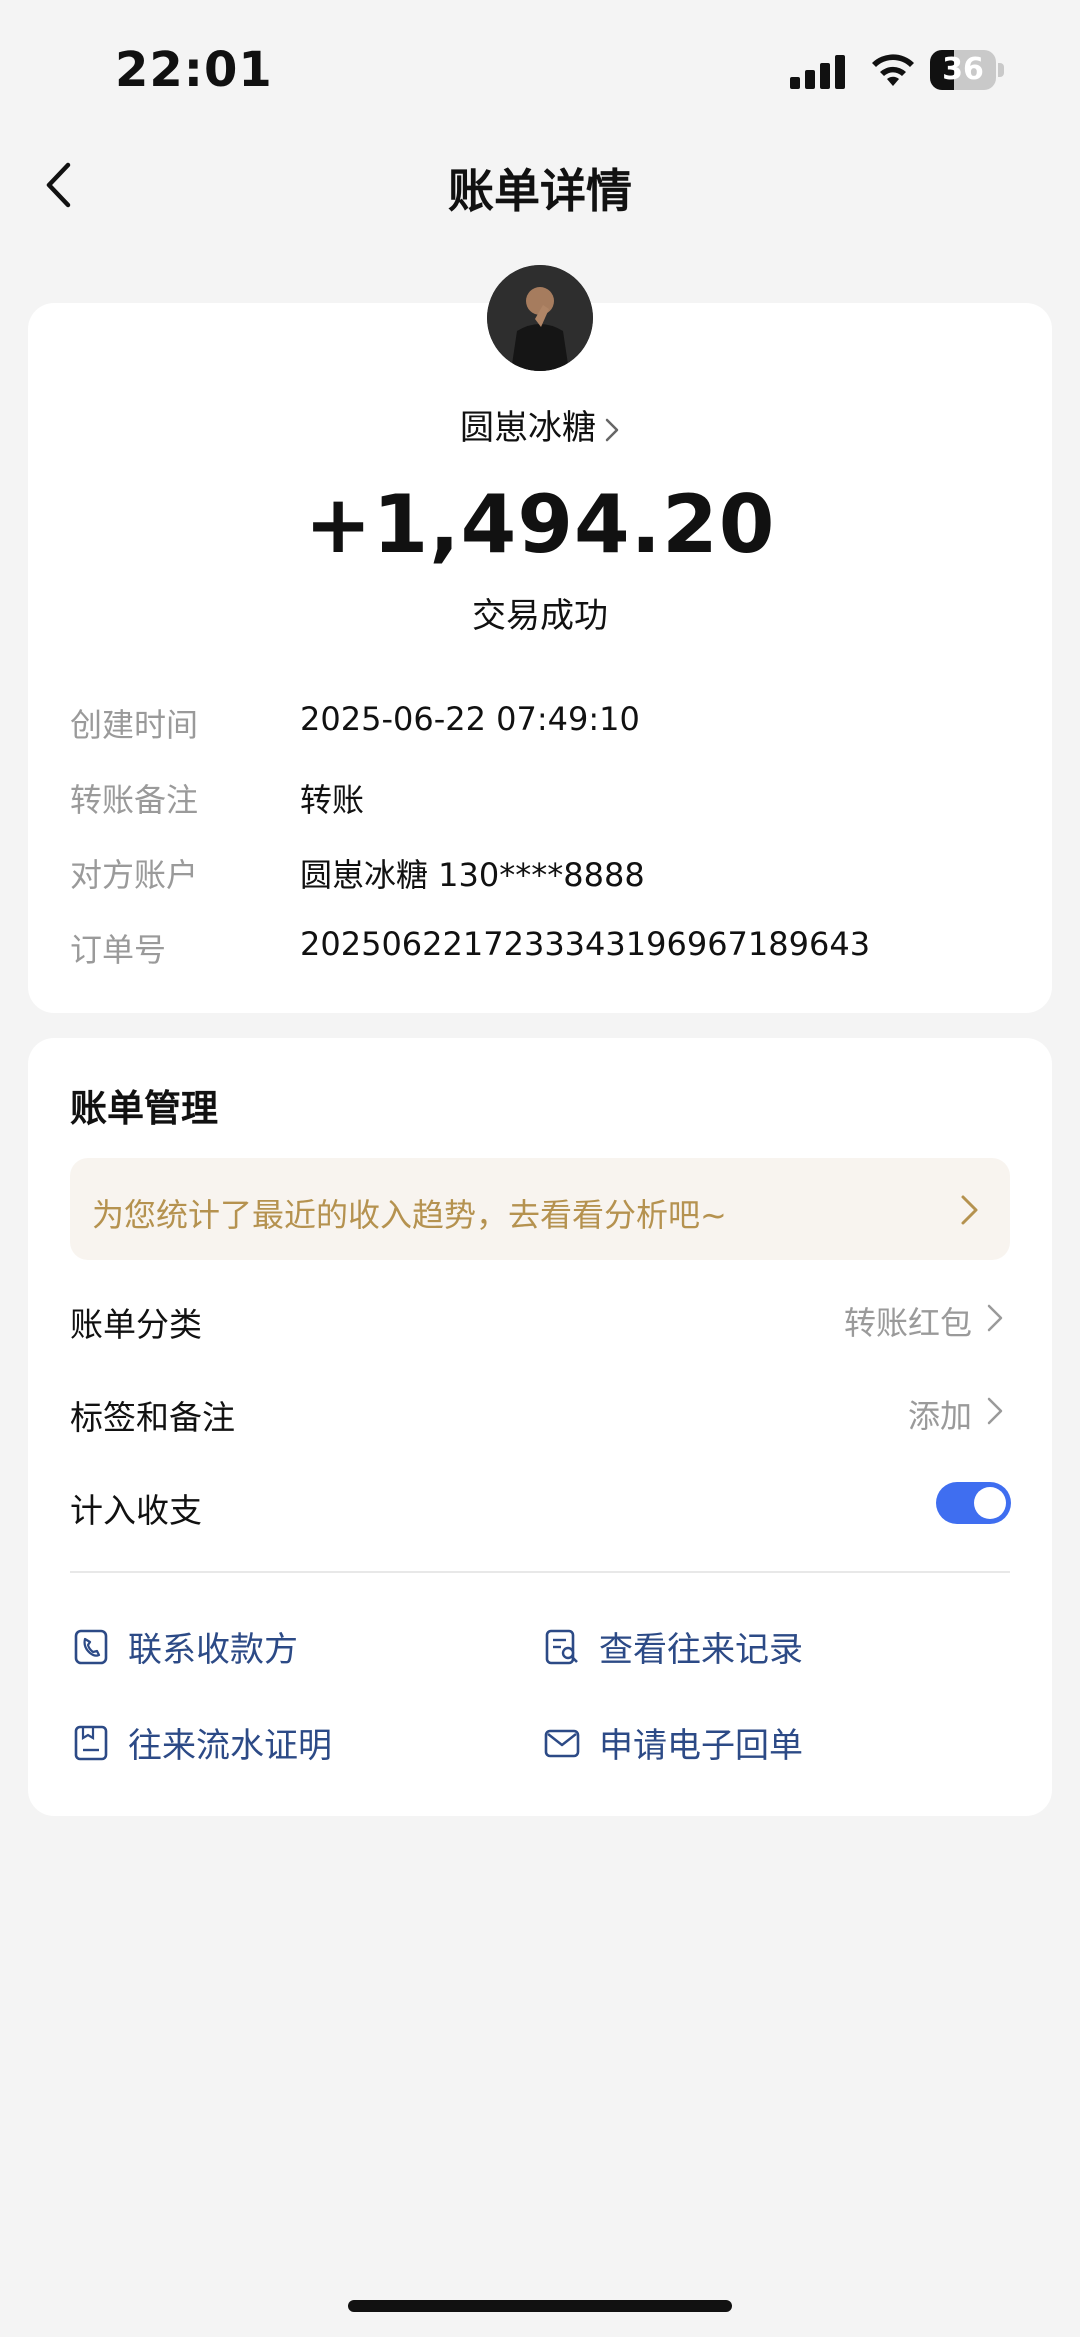 The height and width of the screenshot is (2337, 1080). What do you see at coordinates (540, 1572) in the screenshot?
I see `divider` at bounding box center [540, 1572].